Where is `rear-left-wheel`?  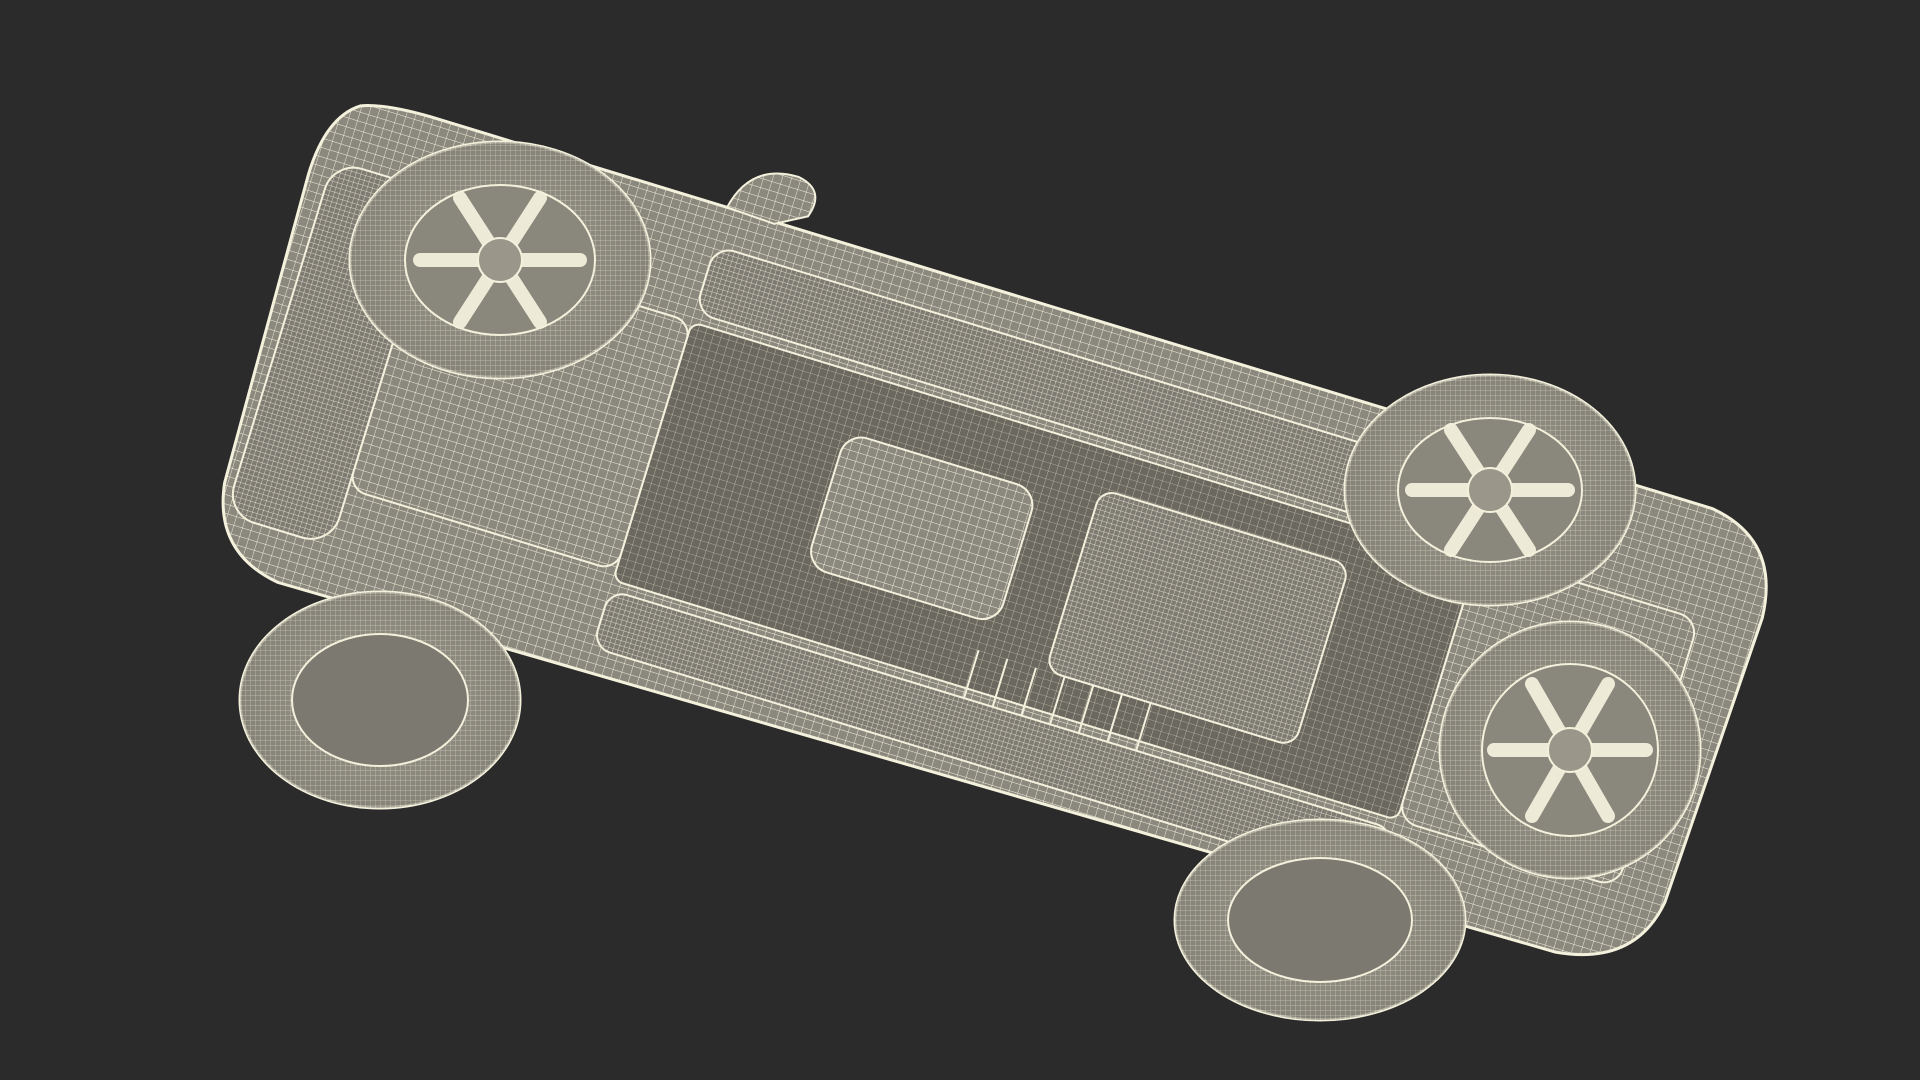 rear-left-wheel is located at coordinates (500, 260).